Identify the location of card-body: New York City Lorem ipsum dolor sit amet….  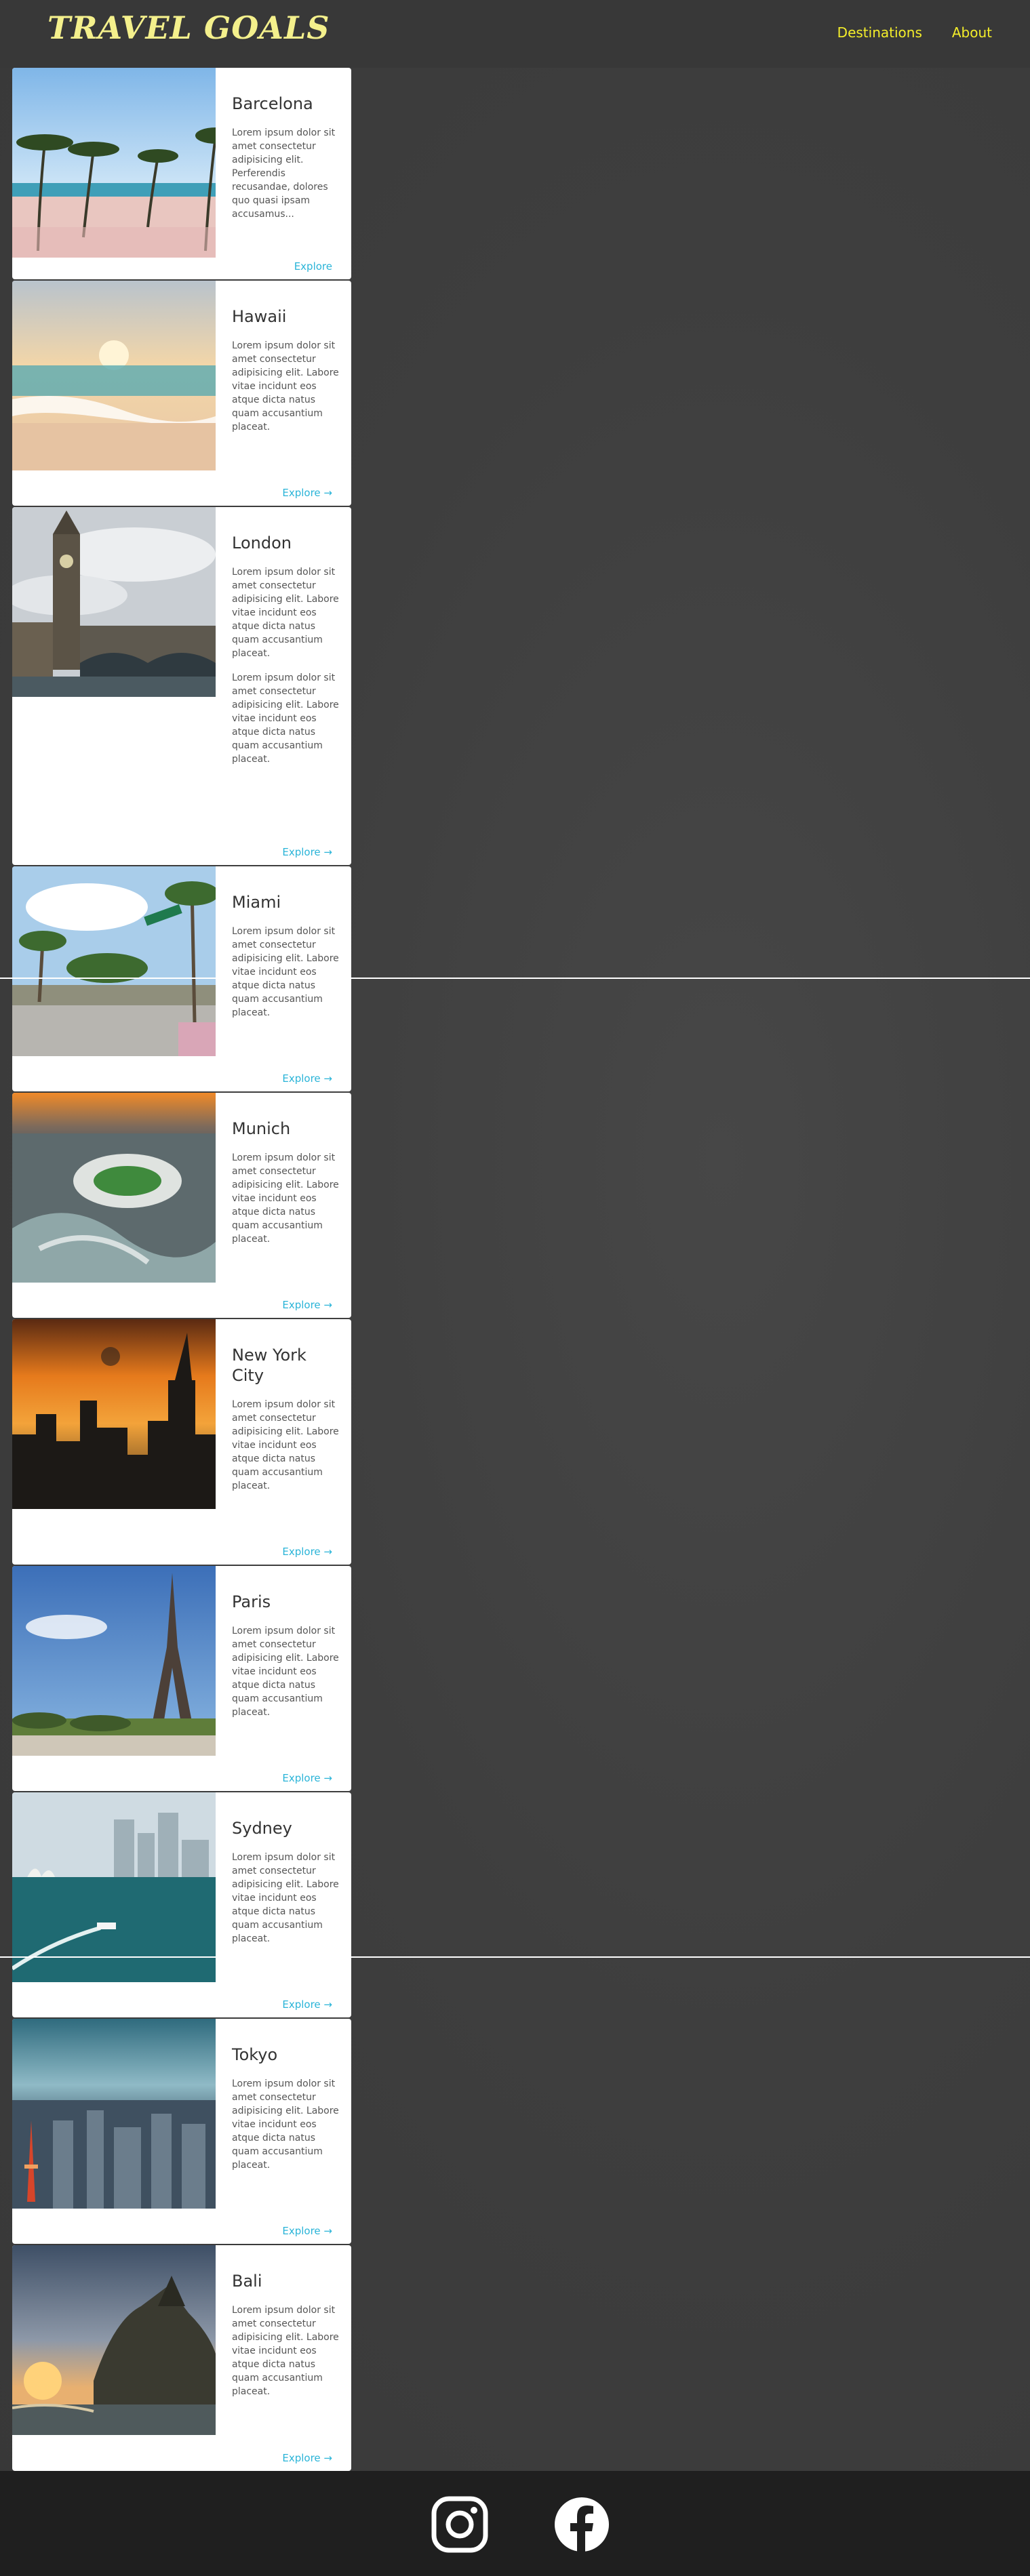
(285, 1424).